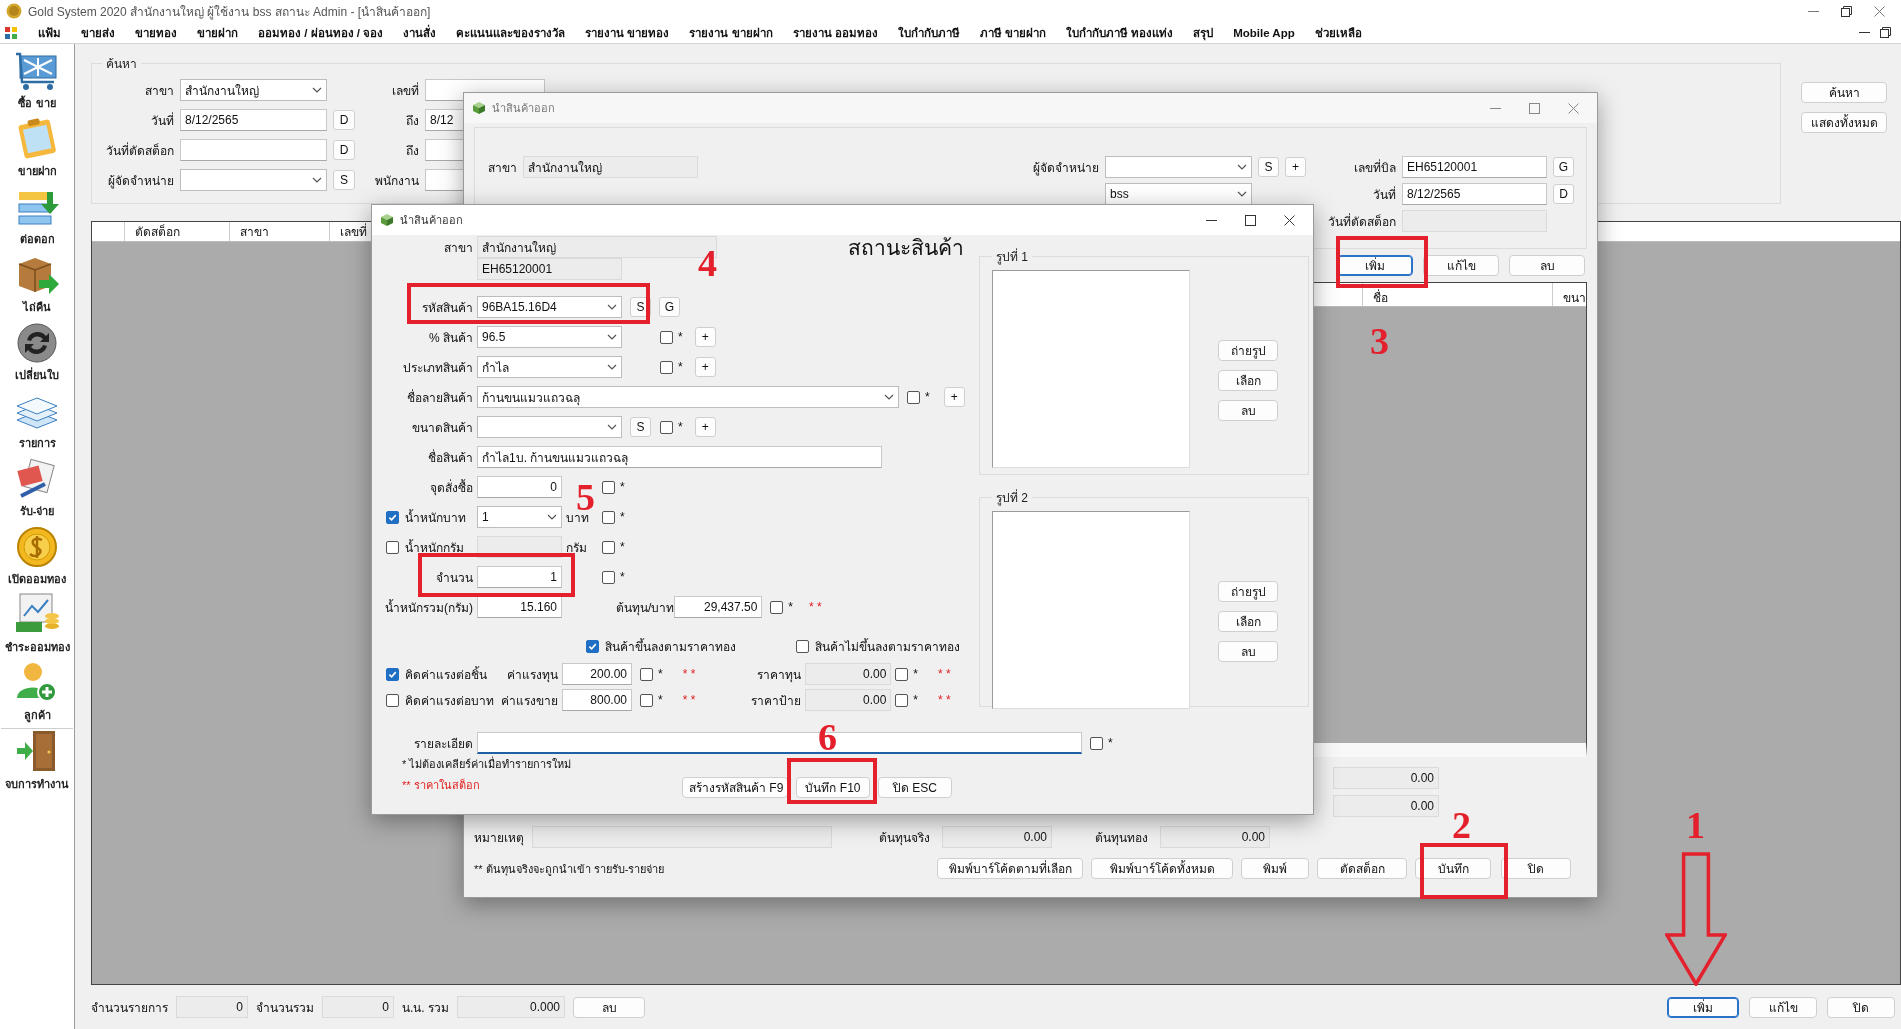  Describe the element at coordinates (519, 607) in the screenshot. I see `input-field: 15.160` at that location.